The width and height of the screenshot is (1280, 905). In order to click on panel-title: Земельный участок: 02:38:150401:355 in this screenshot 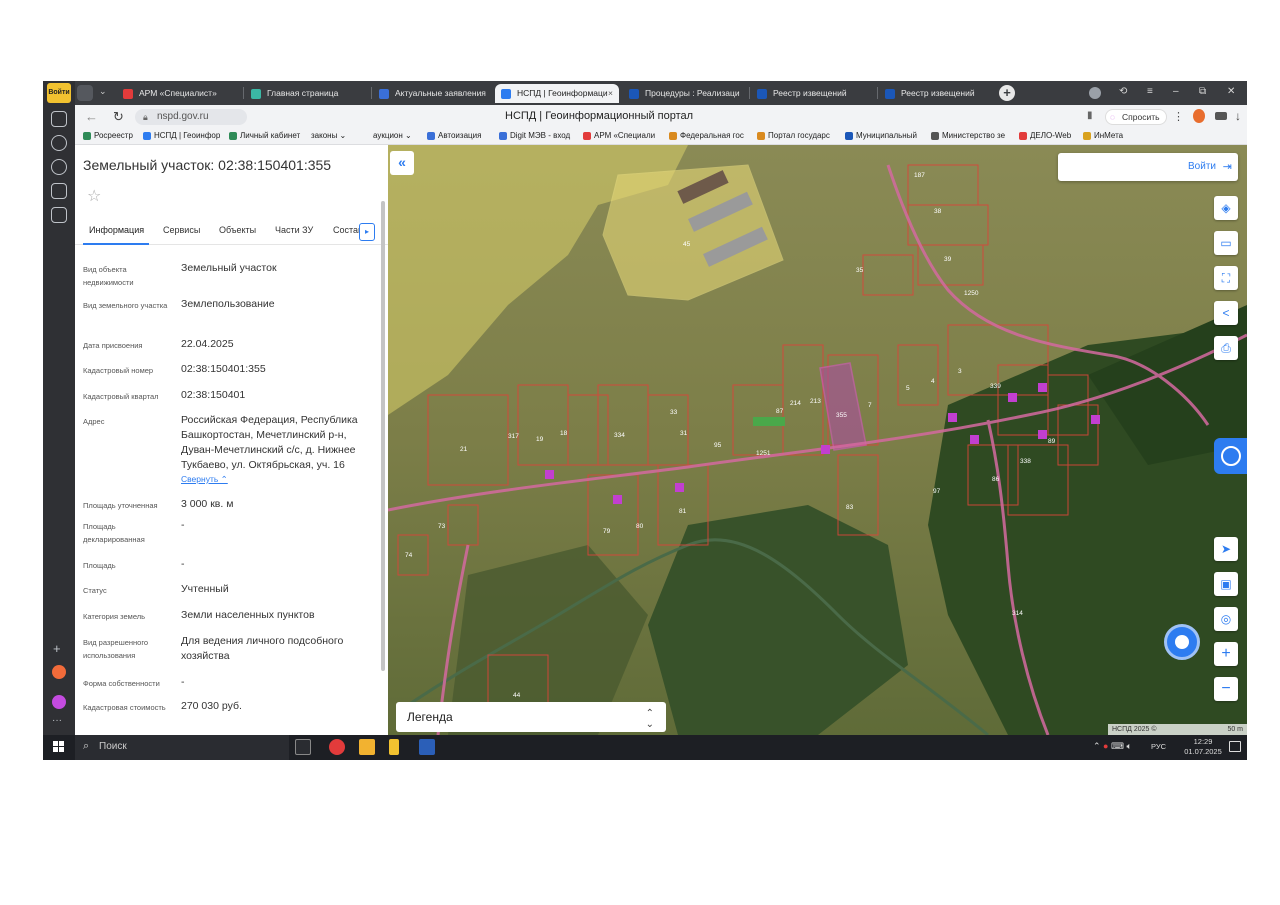, I will do `click(207, 165)`.